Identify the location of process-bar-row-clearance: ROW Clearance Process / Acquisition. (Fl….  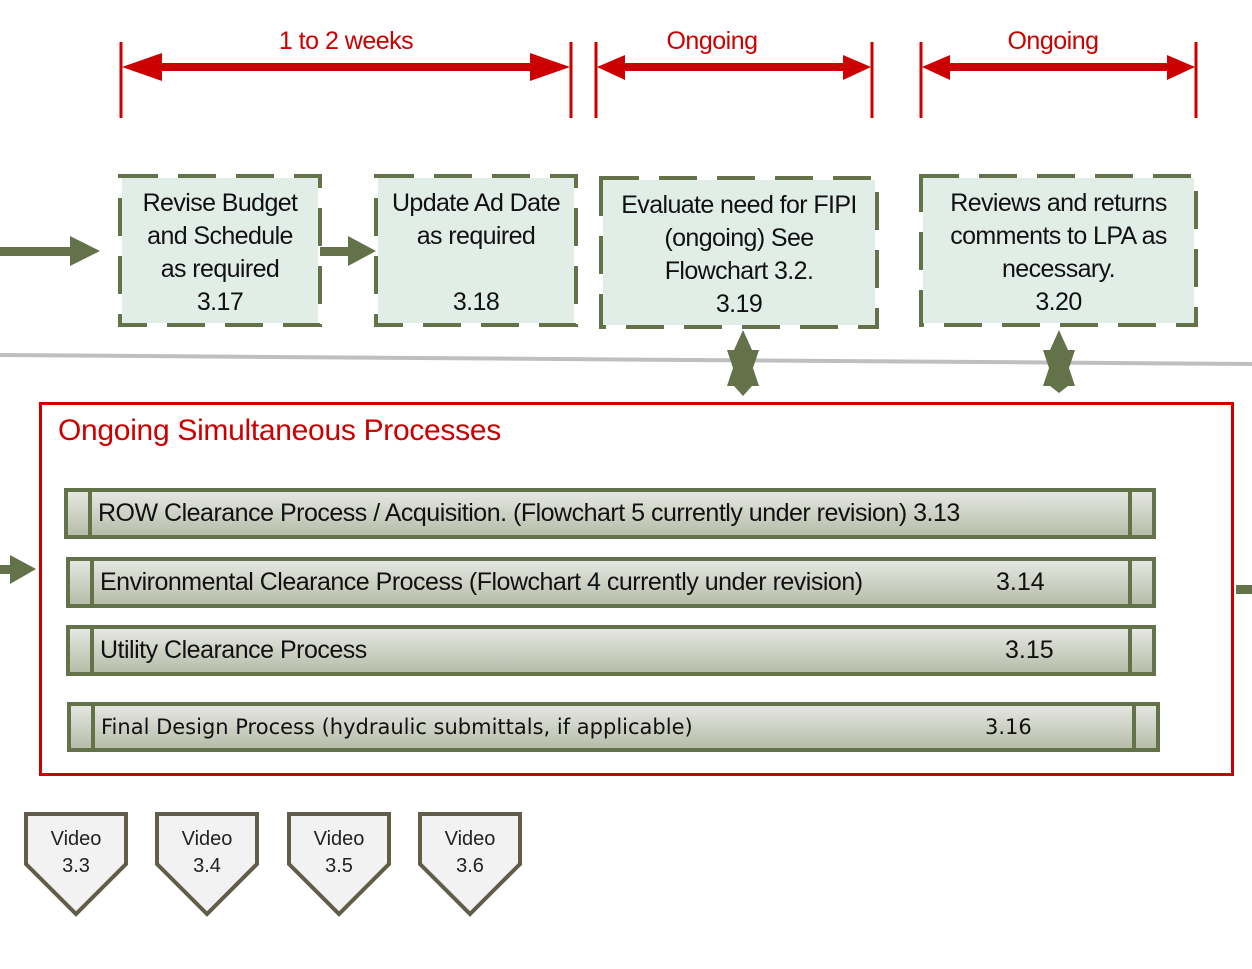
(610, 513).